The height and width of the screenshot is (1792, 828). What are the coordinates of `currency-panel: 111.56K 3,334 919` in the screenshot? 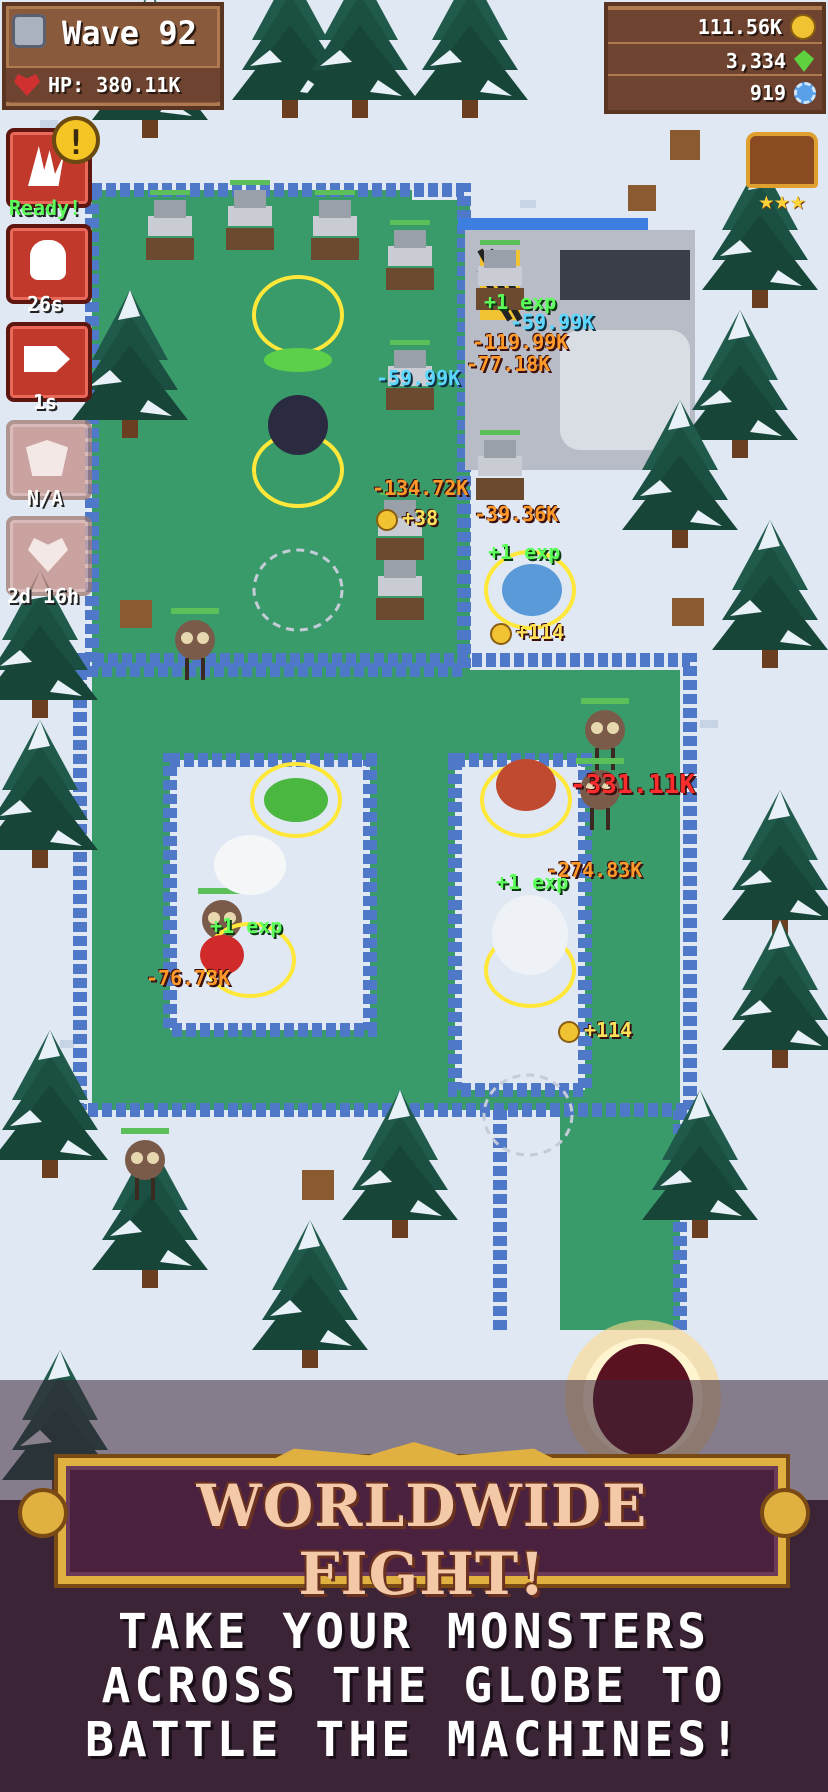 It's located at (715, 58).